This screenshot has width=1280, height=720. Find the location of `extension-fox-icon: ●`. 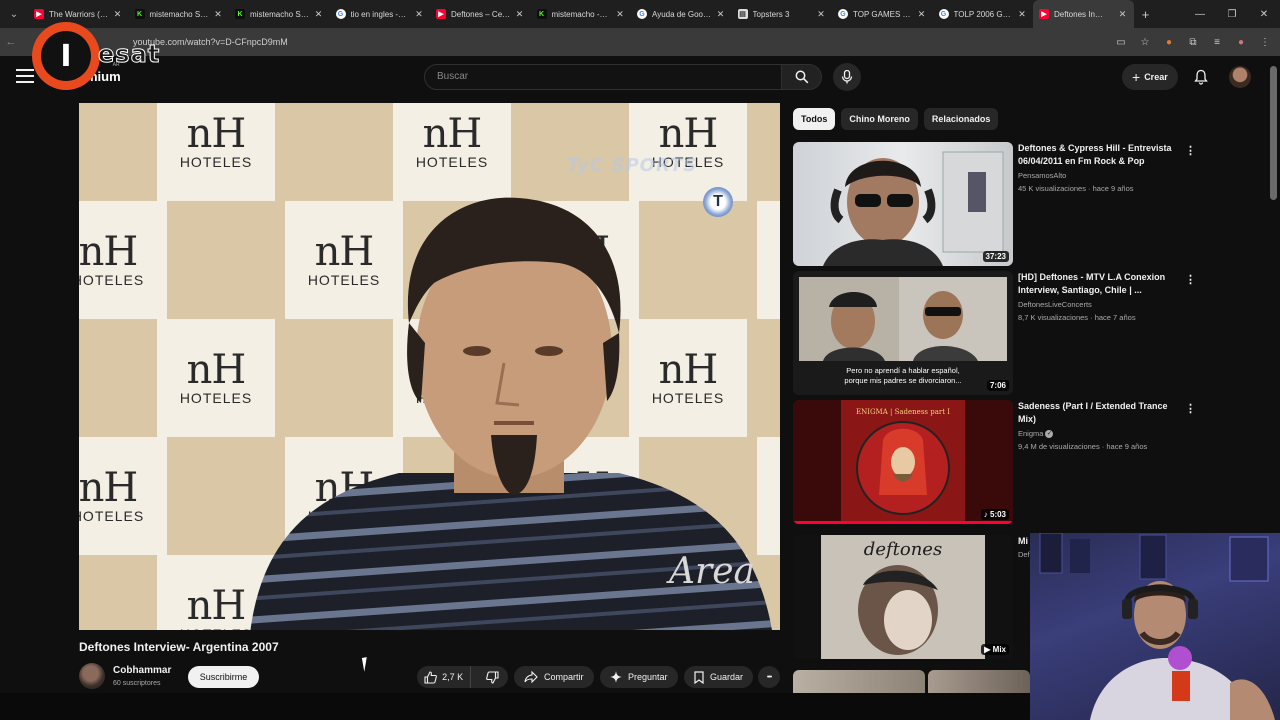

extension-fox-icon: ● is located at coordinates (1169, 42).